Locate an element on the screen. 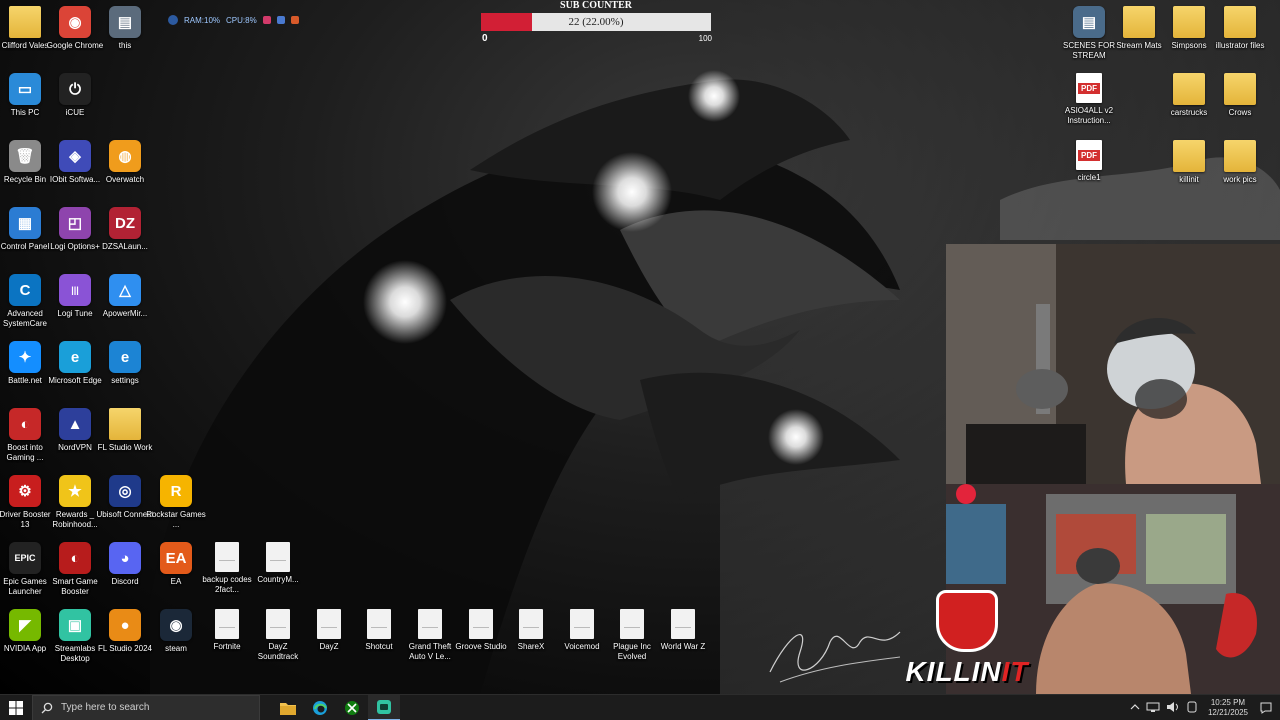 The width and height of the screenshot is (1280, 720). xbox-icon is located at coordinates (352, 707).